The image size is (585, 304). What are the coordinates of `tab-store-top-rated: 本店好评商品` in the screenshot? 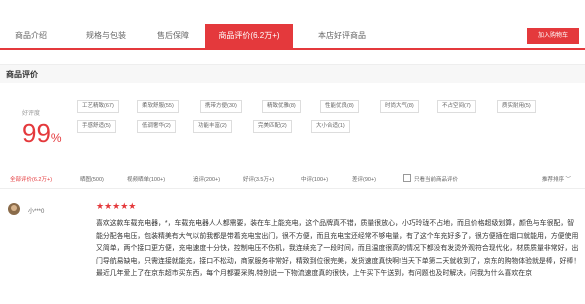 It's located at (342, 36).